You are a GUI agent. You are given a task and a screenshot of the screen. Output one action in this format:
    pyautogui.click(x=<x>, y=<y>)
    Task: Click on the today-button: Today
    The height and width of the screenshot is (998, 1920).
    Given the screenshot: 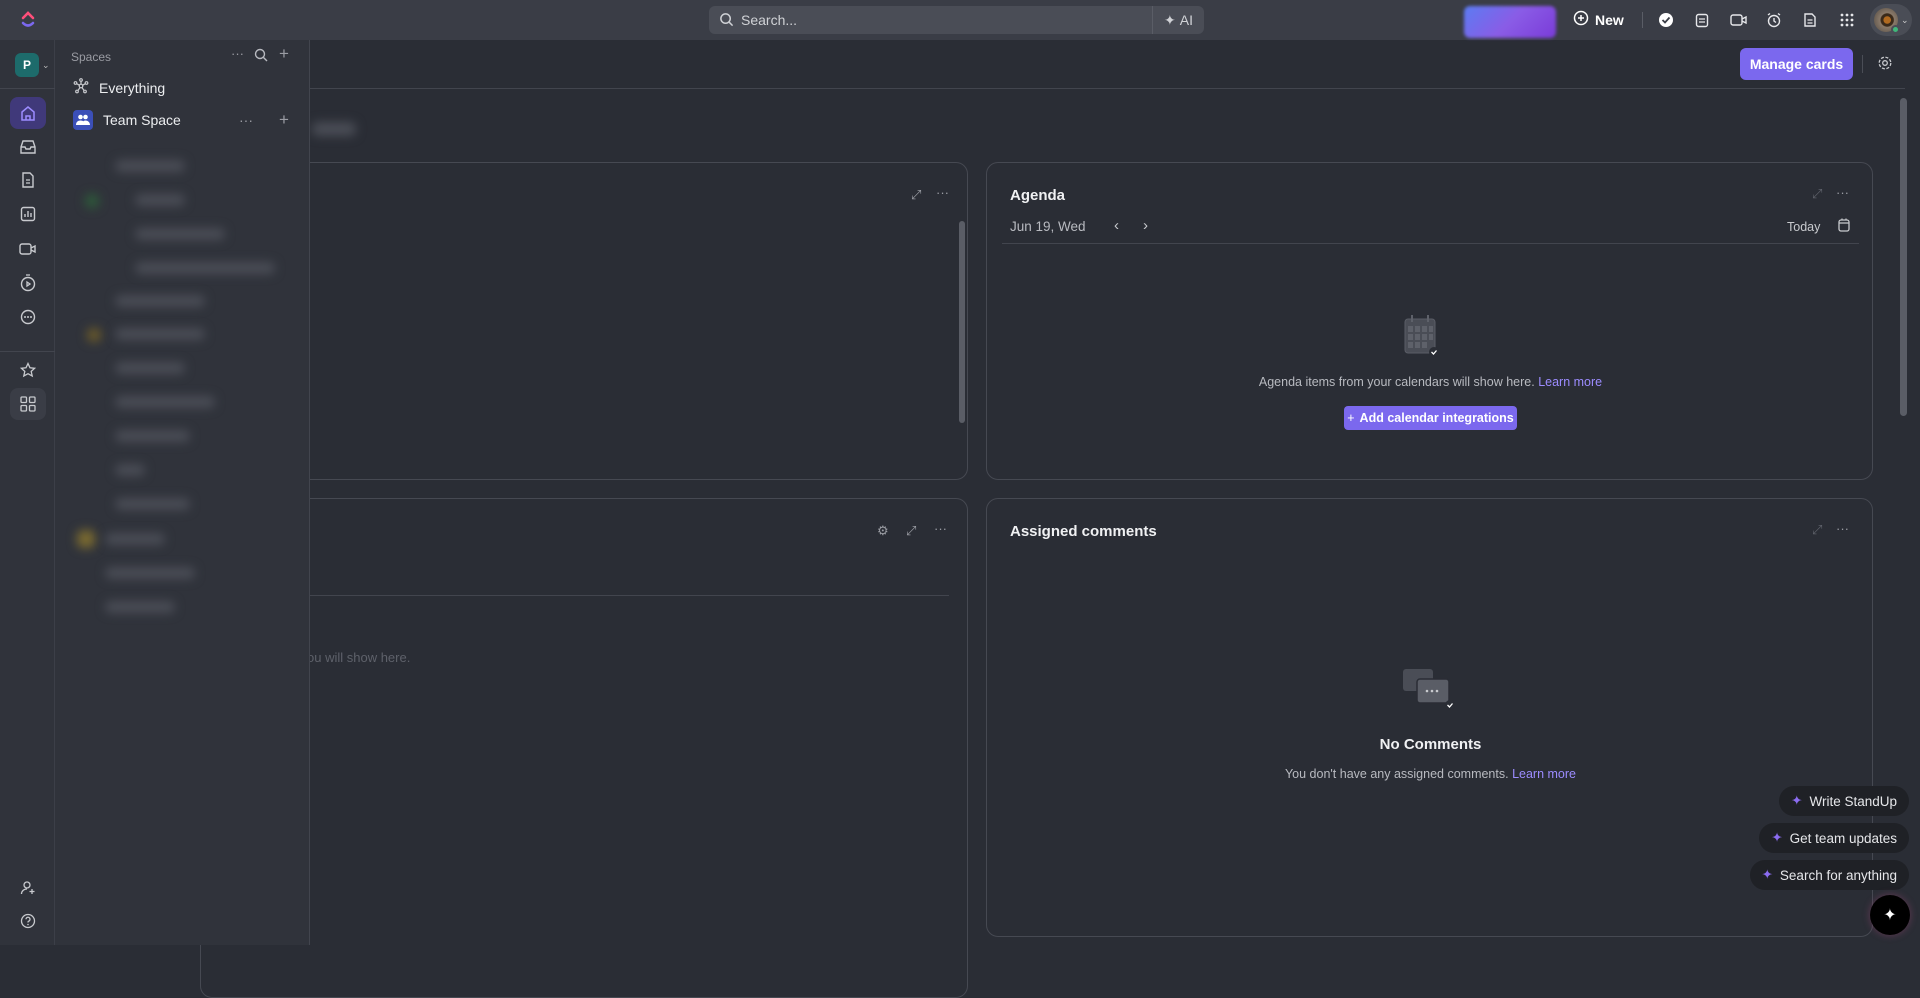 What is the action you would take?
    pyautogui.click(x=1803, y=227)
    